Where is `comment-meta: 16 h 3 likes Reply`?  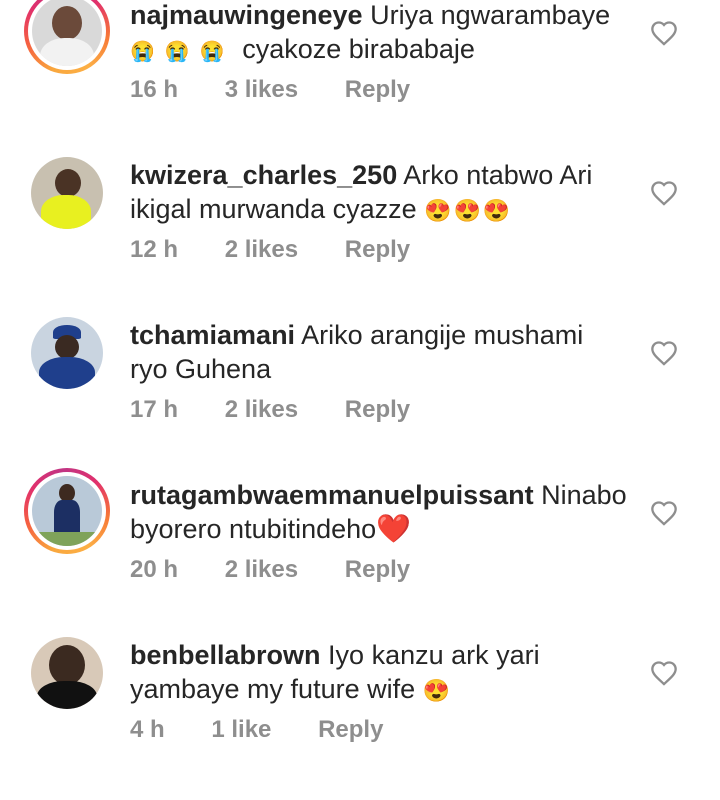
comment-meta: 16 h 3 likes Reply is located at coordinates (290, 90).